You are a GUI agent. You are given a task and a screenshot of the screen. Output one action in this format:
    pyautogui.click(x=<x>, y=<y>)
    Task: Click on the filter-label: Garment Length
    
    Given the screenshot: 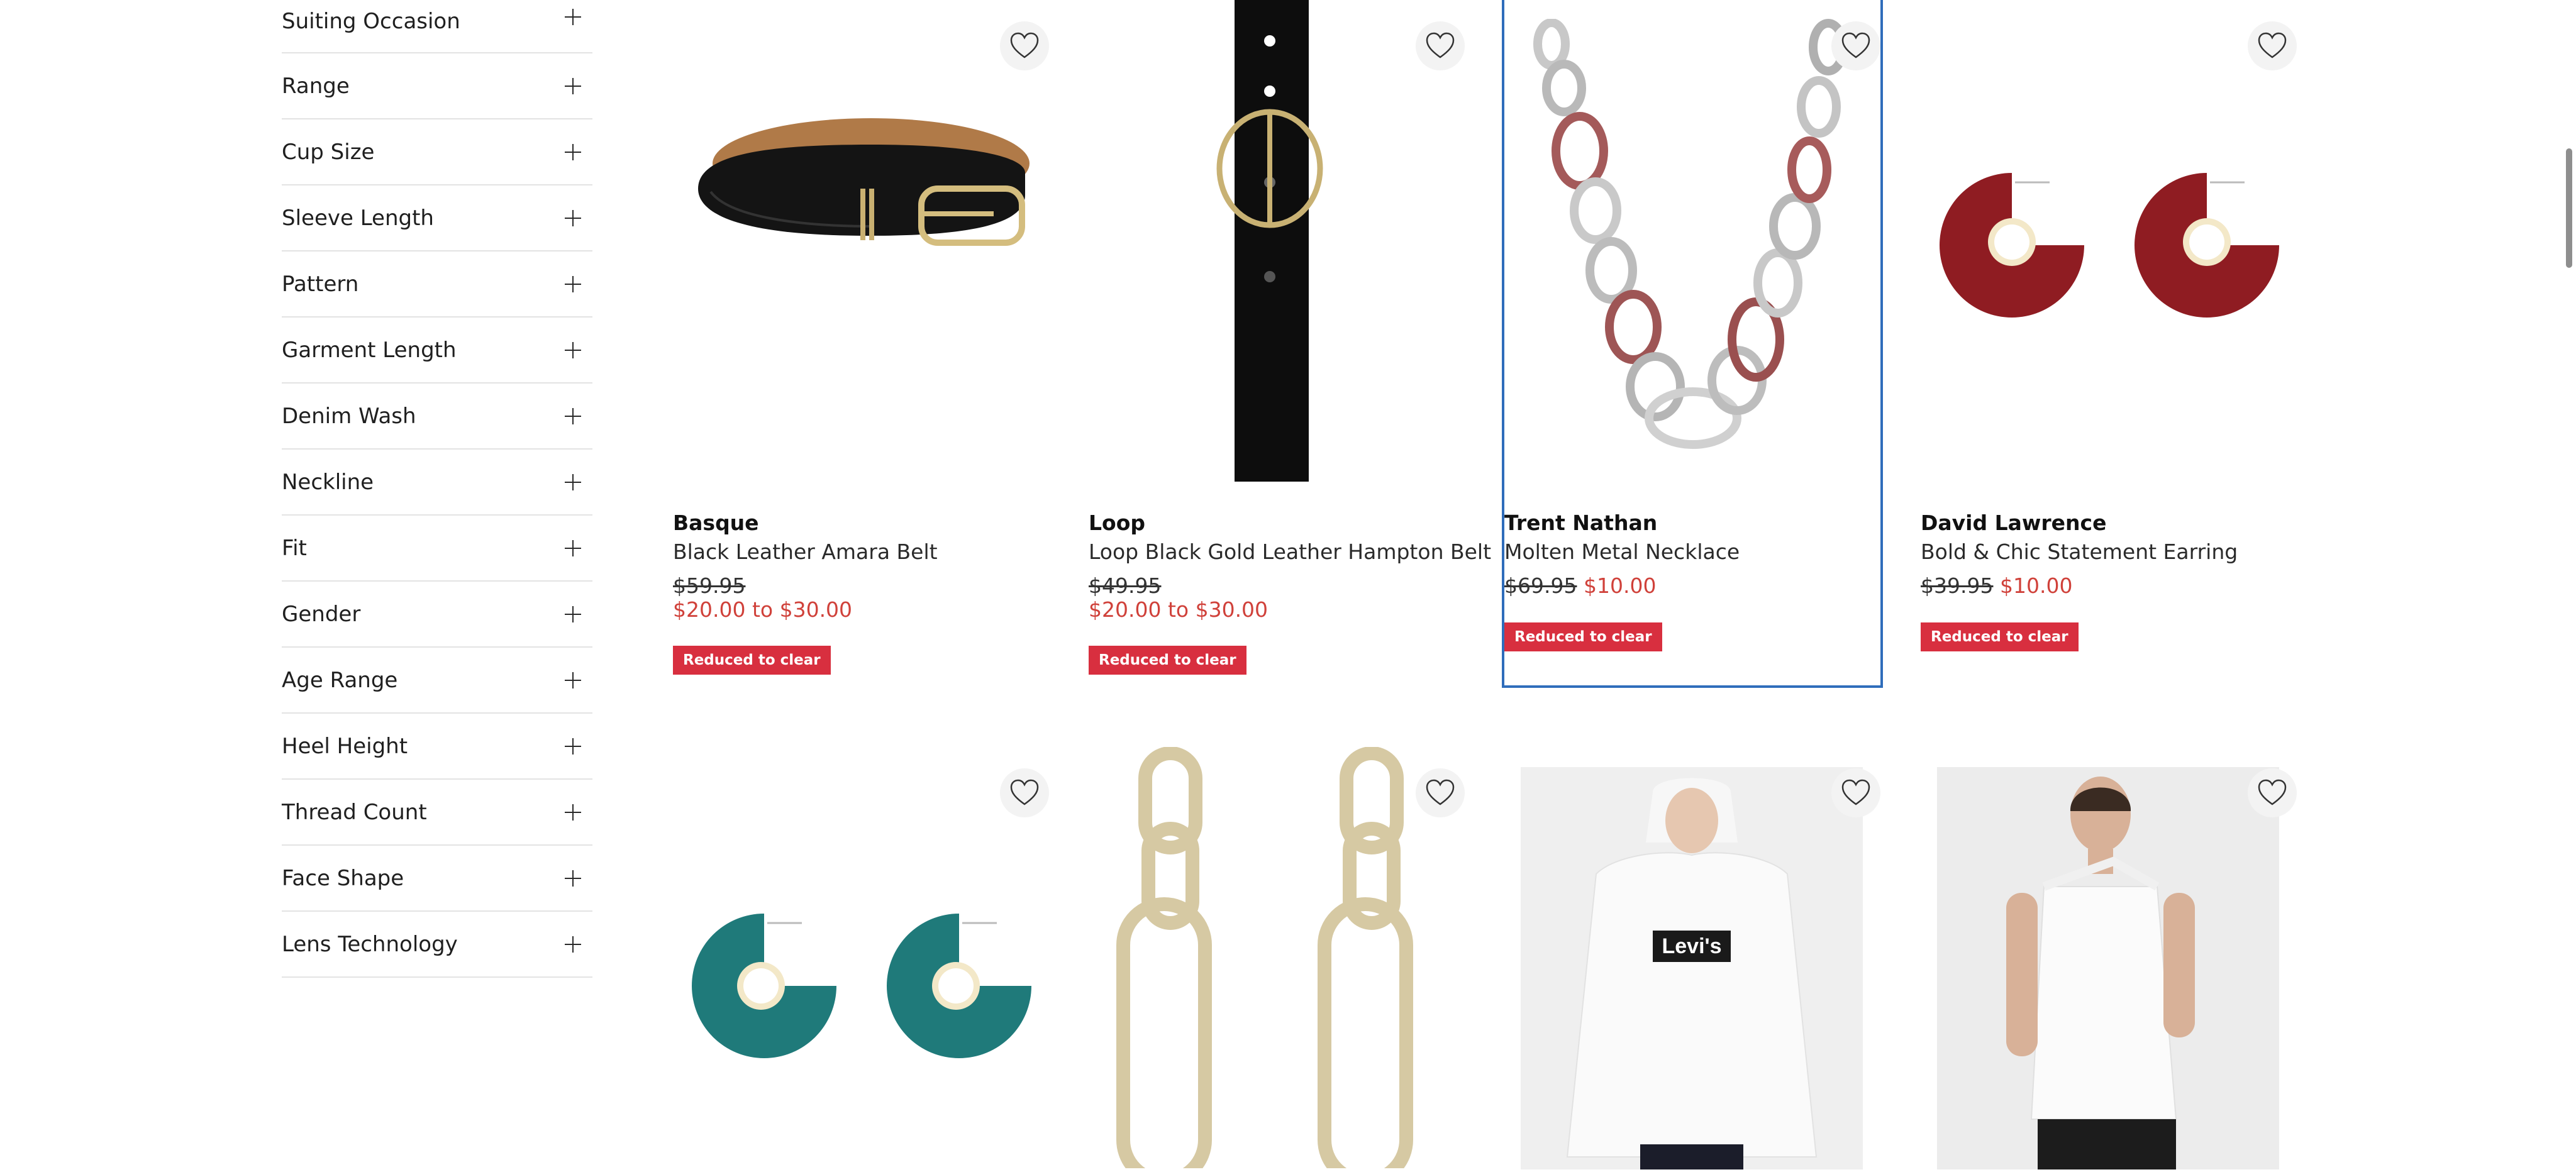 What is the action you would take?
    pyautogui.click(x=369, y=350)
    